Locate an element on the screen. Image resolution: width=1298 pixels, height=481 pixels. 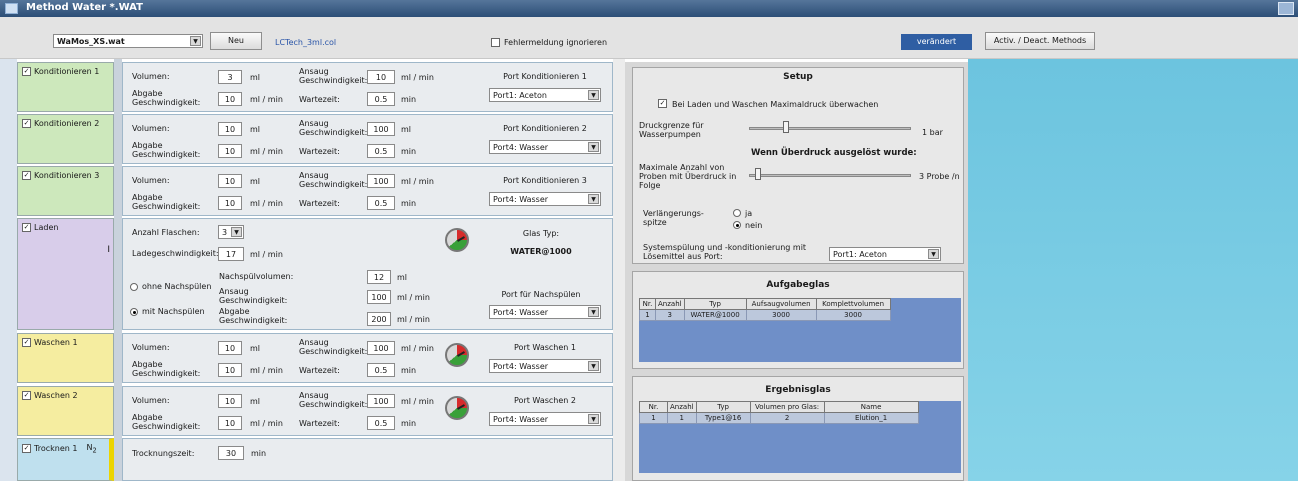
activate-methods-button: Activ. / Deact. Methods is located at coordinates (1040, 41).